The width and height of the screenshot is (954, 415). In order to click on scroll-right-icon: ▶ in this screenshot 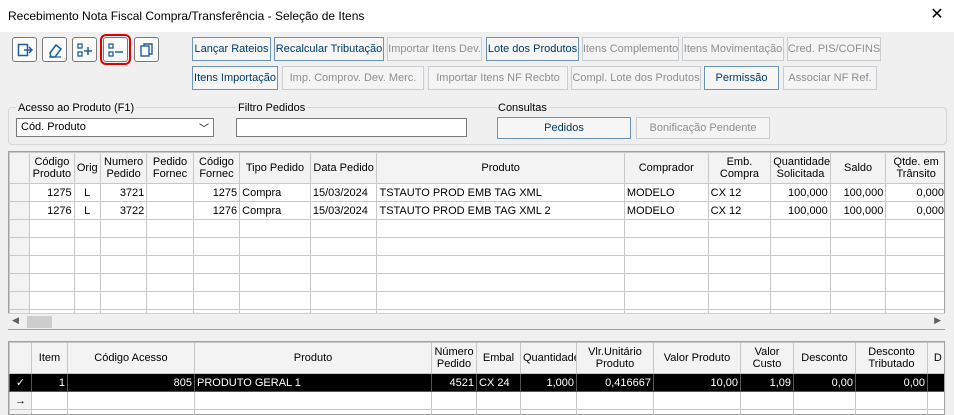, I will do `click(937, 320)`.